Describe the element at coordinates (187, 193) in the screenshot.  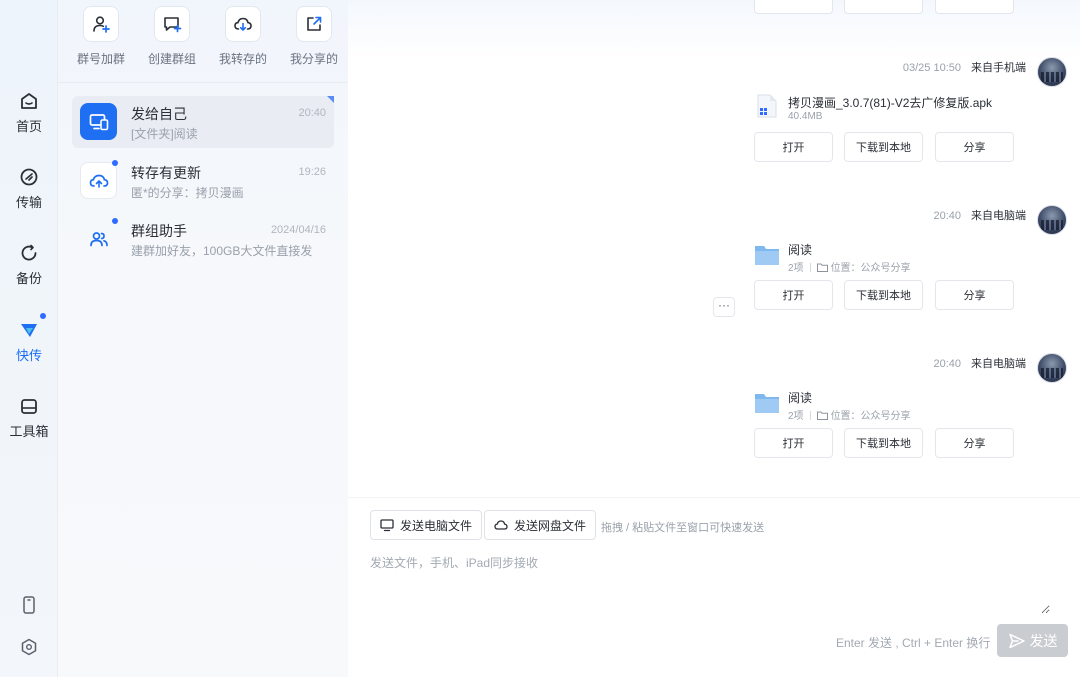
I see `conversation-subtitle: 匿*的分享：拷贝漫画` at that location.